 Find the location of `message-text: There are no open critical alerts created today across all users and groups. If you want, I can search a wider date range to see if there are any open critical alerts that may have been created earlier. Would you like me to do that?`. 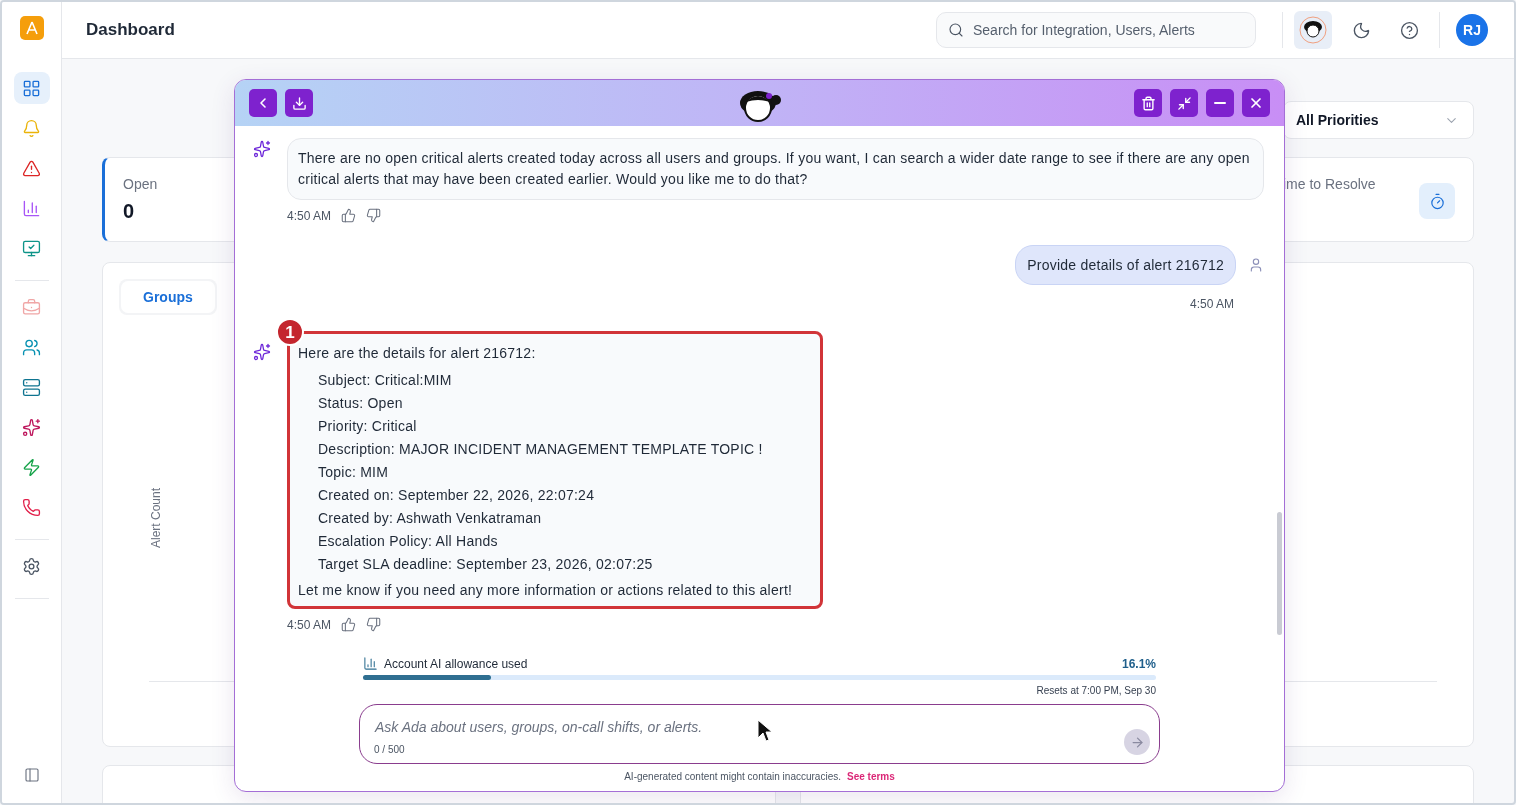

message-text: There are no open critical alerts created today across all users and groups. If you want, I can search a wider date range to see if there are any open critical alerts that may have been created earlier. Would you like me to do that? is located at coordinates (774, 169).